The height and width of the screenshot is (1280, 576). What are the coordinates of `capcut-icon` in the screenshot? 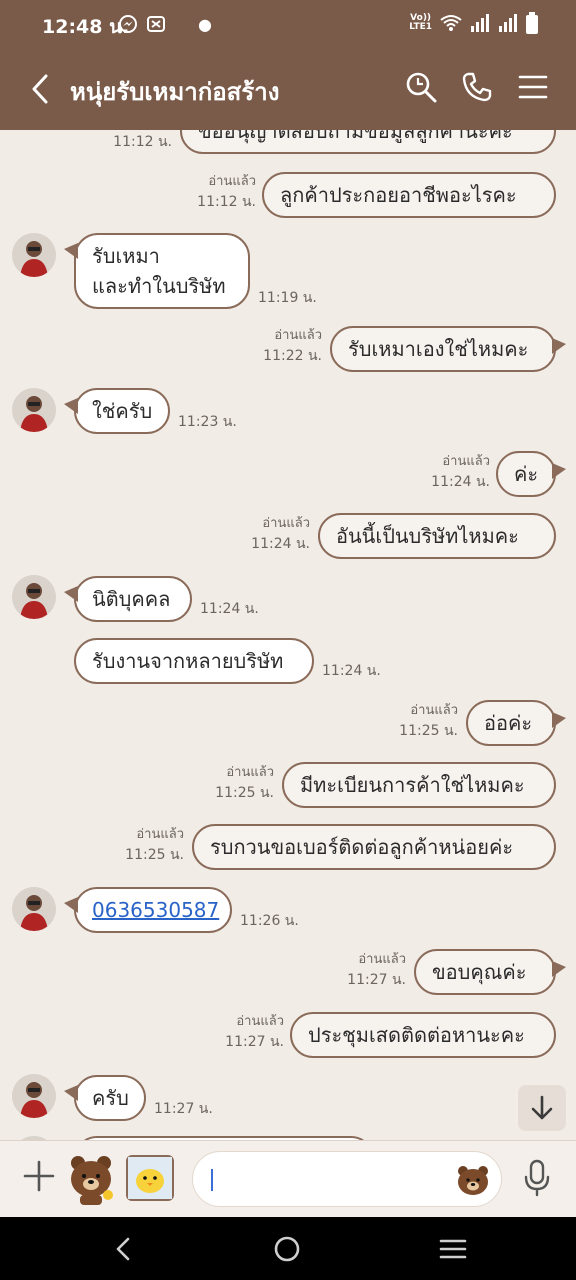 It's located at (156, 24).